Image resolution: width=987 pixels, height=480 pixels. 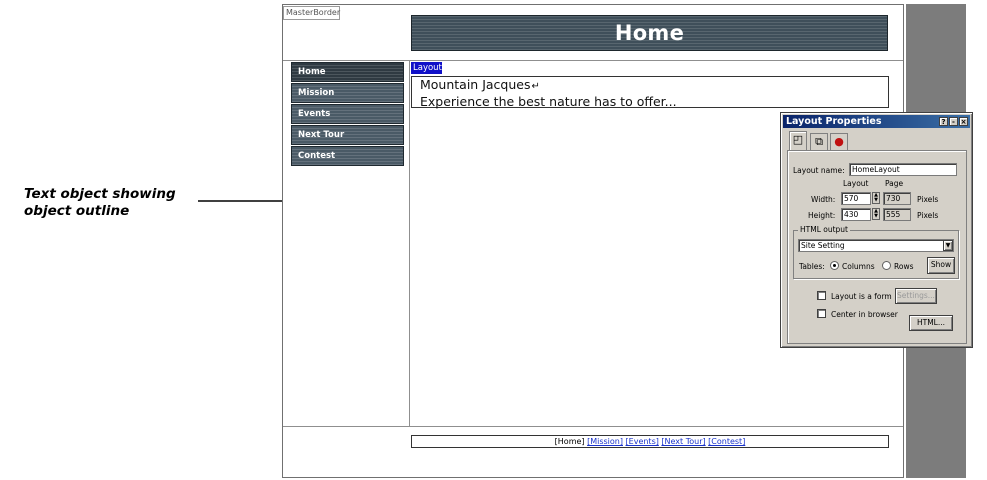 I want to click on nav-item-events: Events, so click(x=347, y=114).